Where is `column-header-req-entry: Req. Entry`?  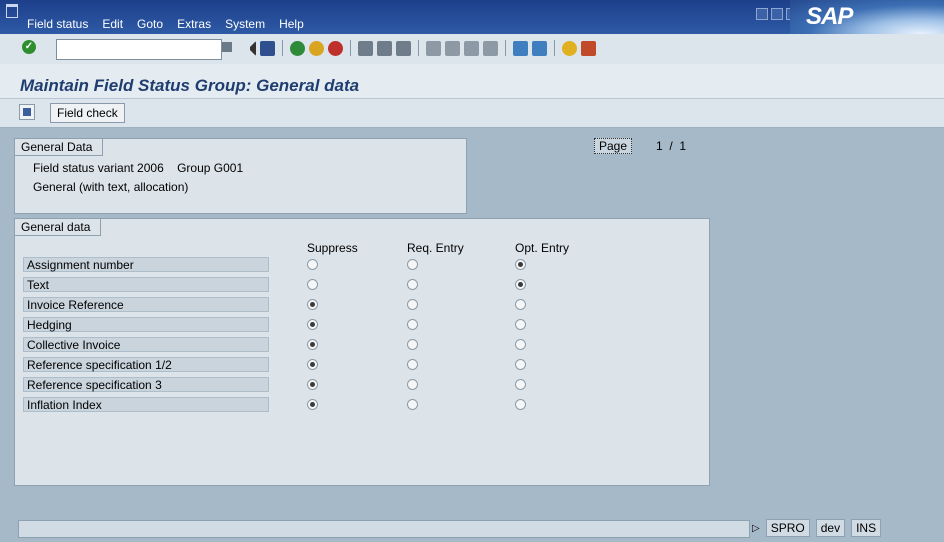 column-header-req-entry: Req. Entry is located at coordinates (435, 248).